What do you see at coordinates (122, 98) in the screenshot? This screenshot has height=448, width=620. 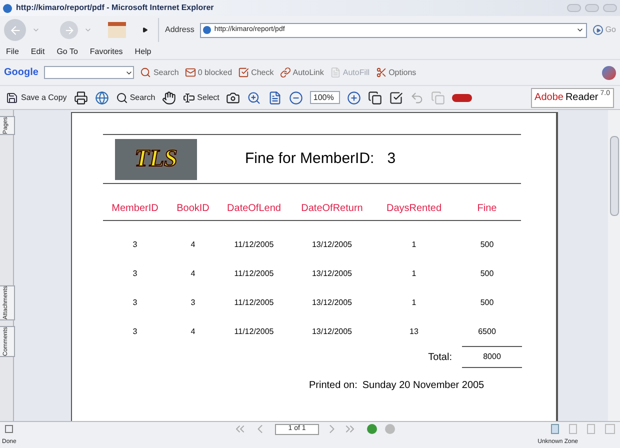 I see `search-icon` at bounding box center [122, 98].